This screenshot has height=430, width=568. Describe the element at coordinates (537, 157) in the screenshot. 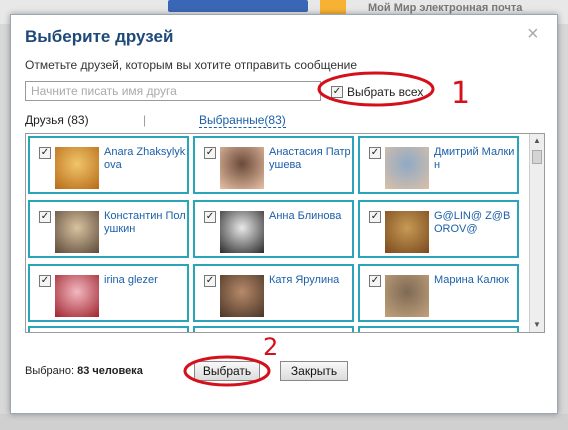

I see `scroll-thumb` at that location.